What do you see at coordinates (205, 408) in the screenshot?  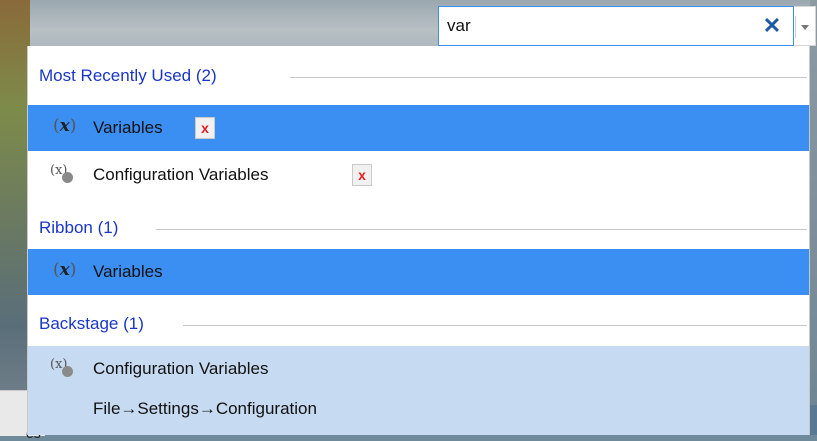 I see `result-path: File→Settings→Configuration` at bounding box center [205, 408].